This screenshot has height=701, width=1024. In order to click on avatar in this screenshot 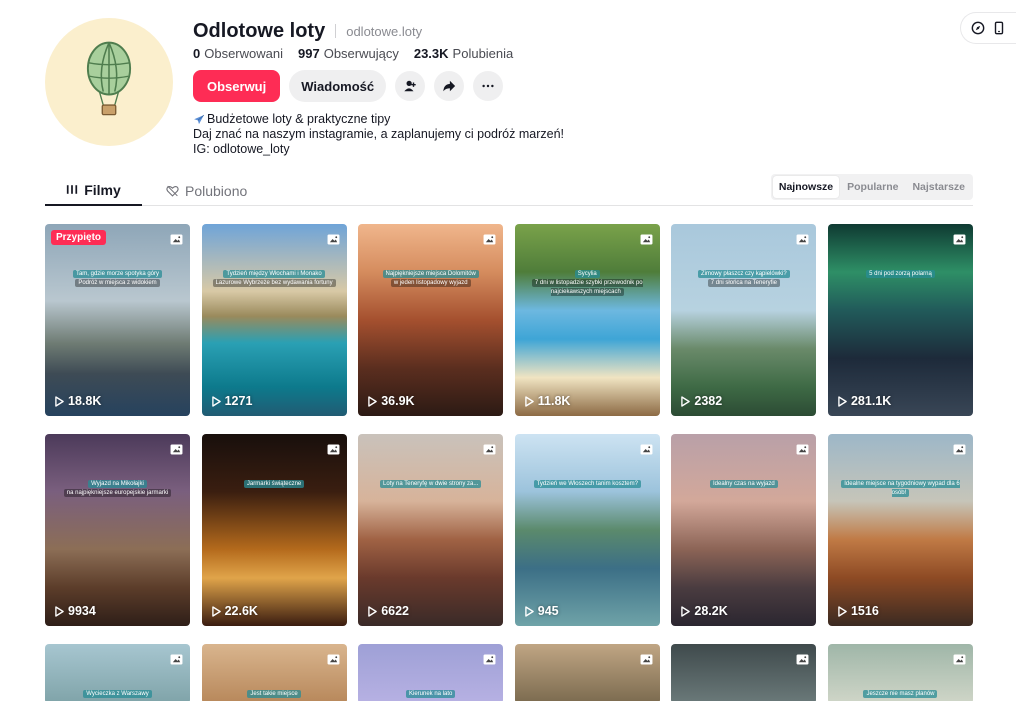, I will do `click(109, 82)`.